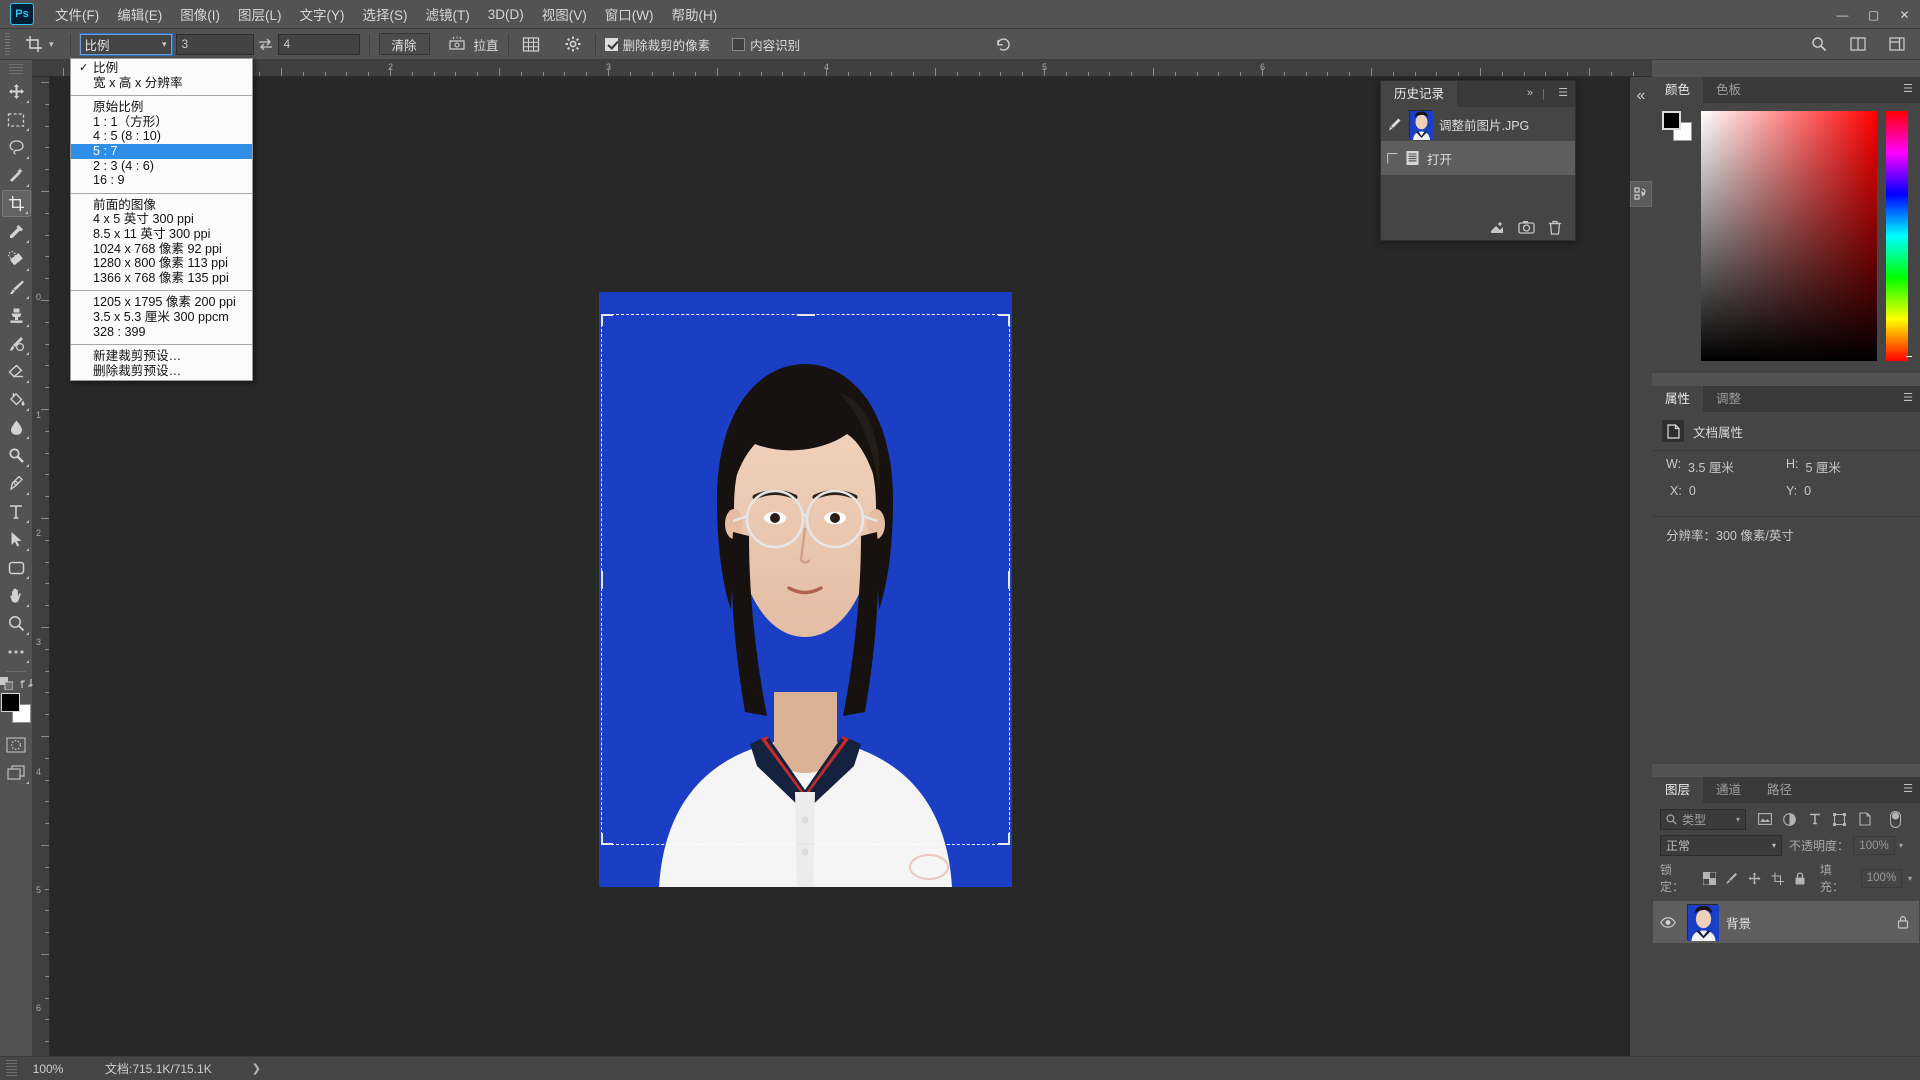 Image resolution: width=1920 pixels, height=1080 pixels. What do you see at coordinates (16, 259) in the screenshot?
I see `spot-healing-brush-tool` at bounding box center [16, 259].